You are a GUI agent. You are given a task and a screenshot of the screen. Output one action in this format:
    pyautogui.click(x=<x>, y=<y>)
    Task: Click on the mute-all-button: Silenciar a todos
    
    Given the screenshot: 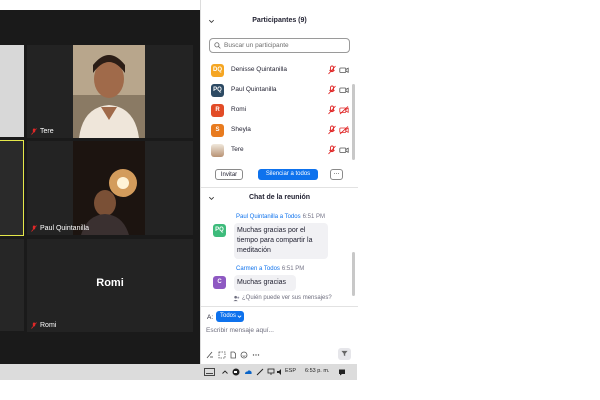 What is the action you would take?
    pyautogui.click(x=288, y=174)
    